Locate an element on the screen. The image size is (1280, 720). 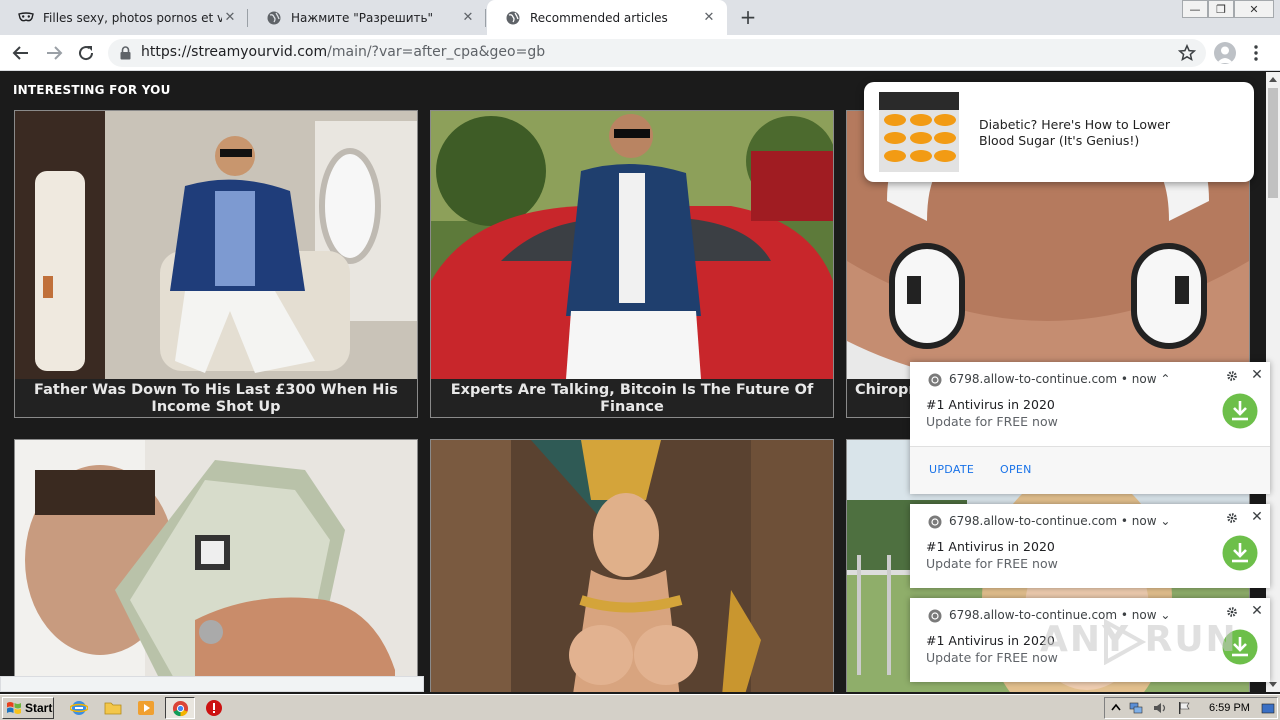
chevron-down-icon: ⌄ is located at coordinates (1165, 521).